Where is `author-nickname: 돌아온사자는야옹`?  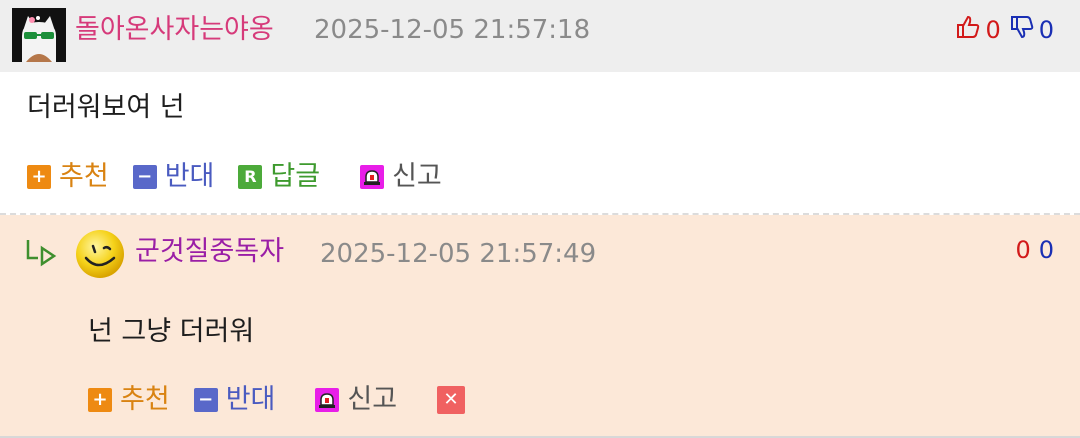
author-nickname: 돌아온사자는야옹 is located at coordinates (174, 30).